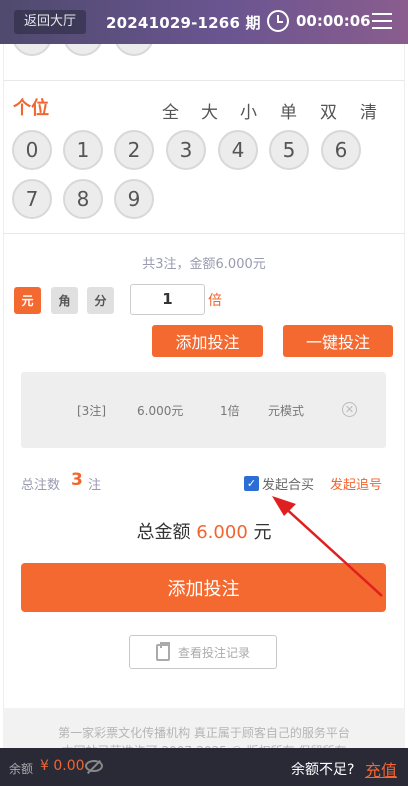 The height and width of the screenshot is (786, 408). Describe the element at coordinates (41, 485) in the screenshot. I see `total-count-label: 总注数` at that location.